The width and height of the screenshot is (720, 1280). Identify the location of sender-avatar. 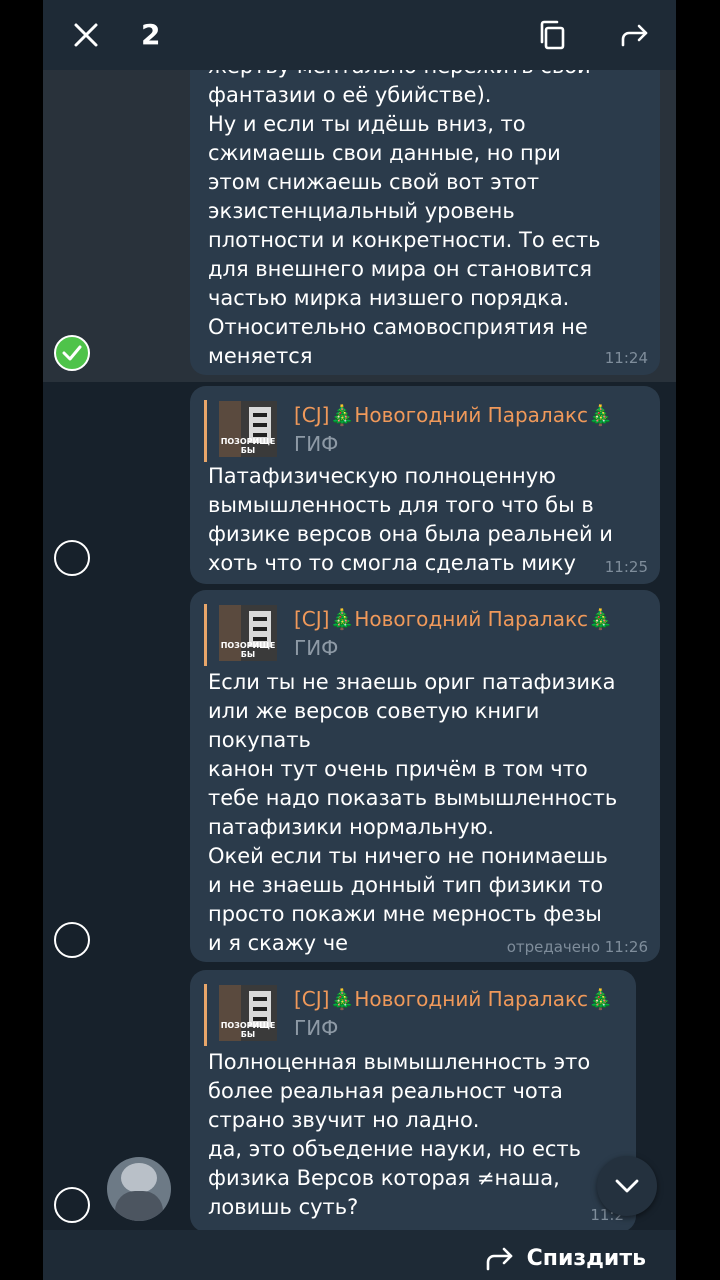
(139, 1189).